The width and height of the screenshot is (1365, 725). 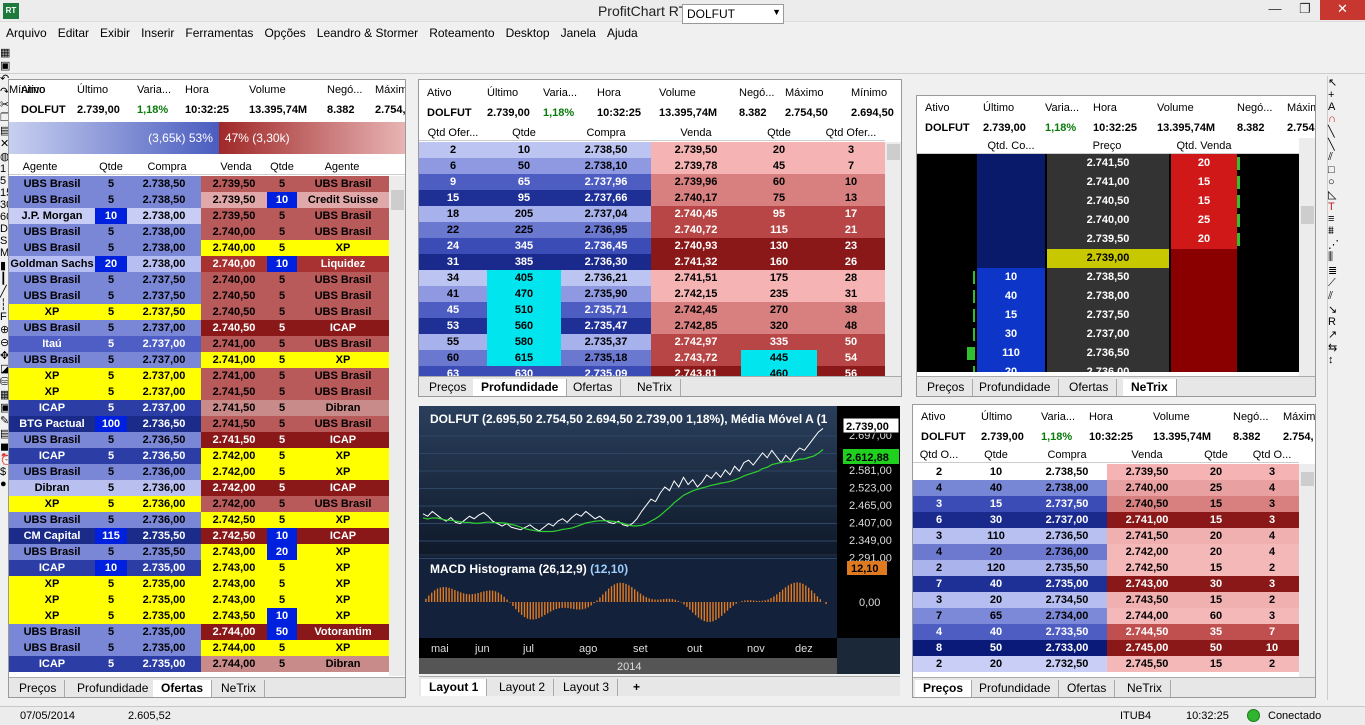 What do you see at coordinates (1106, 552) in the screenshot?
I see `itub-row: 4 20 2.736,00 2.742,00 20 4` at bounding box center [1106, 552].